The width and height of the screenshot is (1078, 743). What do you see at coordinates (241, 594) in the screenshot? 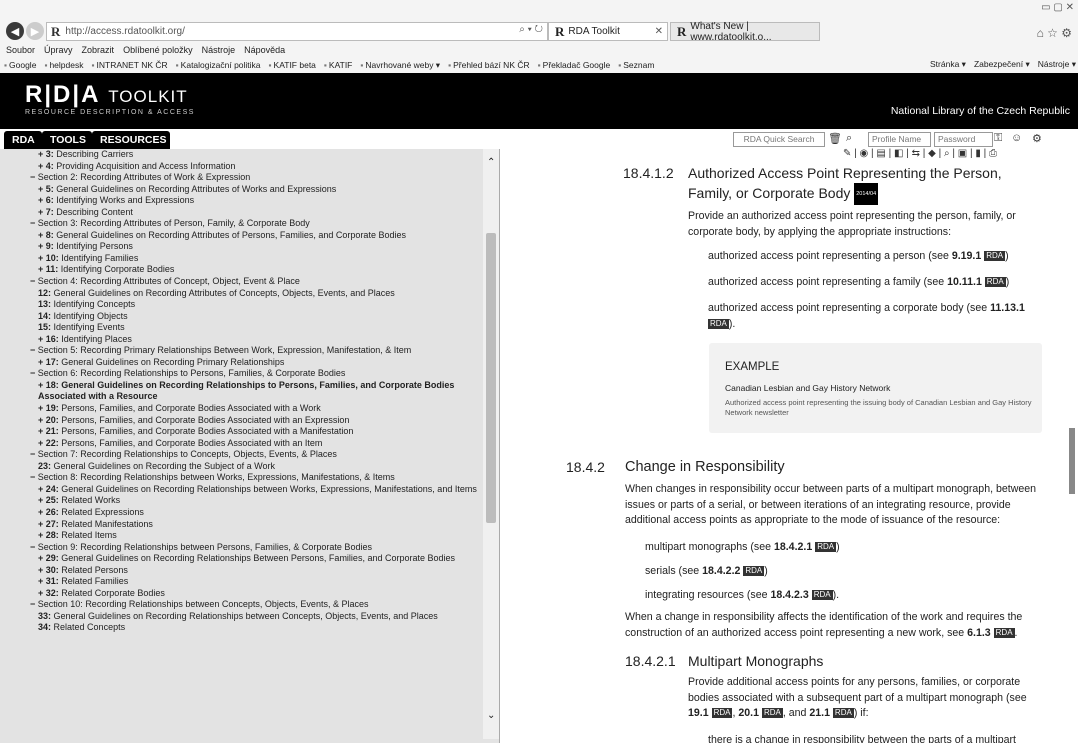
I see `toc-item: + 32: Related Corporate Bodies` at bounding box center [241, 594].